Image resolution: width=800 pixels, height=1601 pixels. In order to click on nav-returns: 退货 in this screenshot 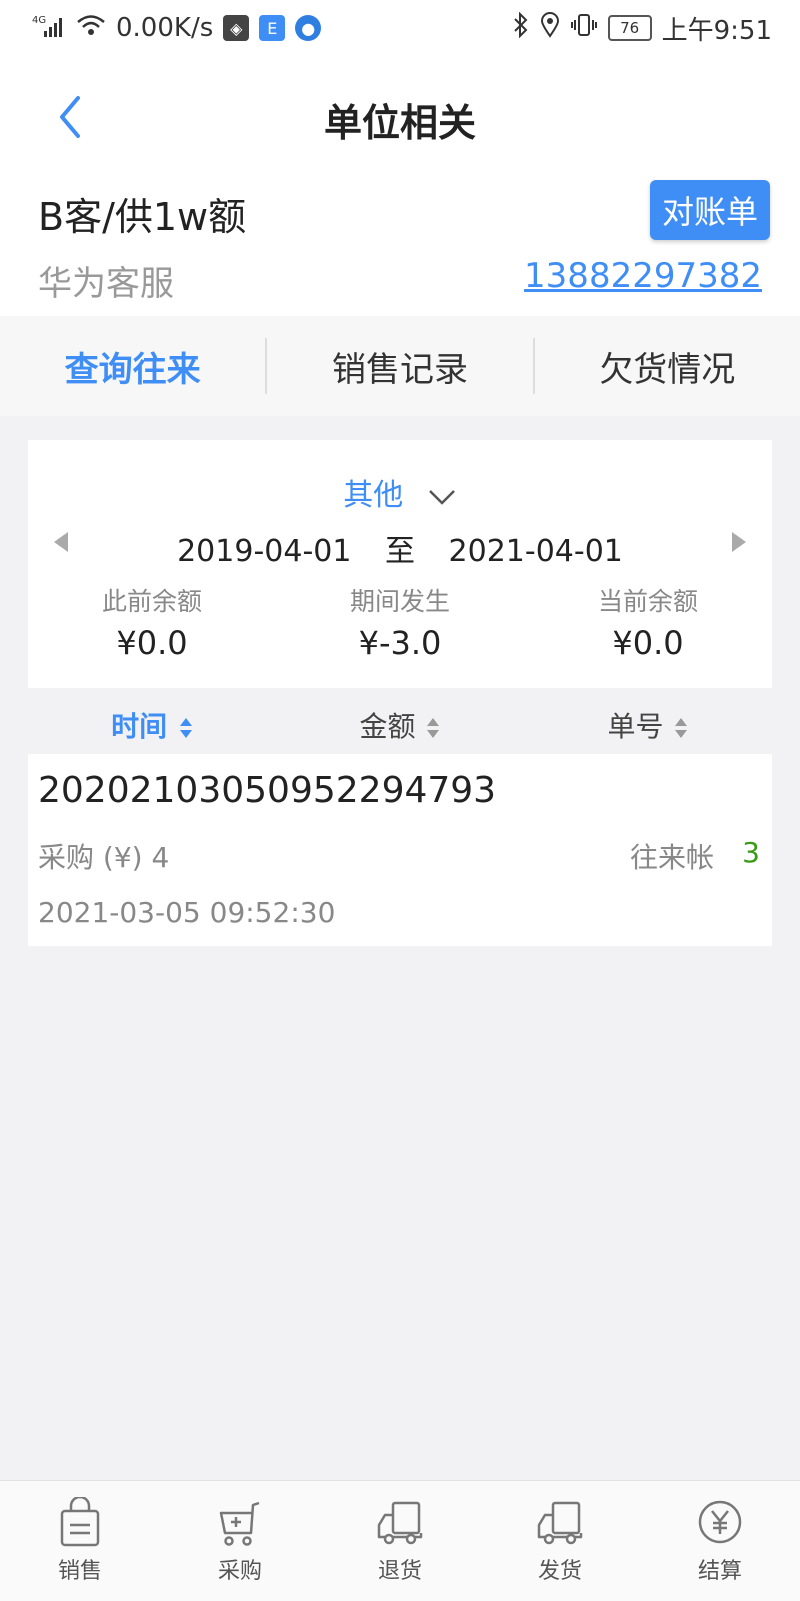, I will do `click(400, 1541)`.